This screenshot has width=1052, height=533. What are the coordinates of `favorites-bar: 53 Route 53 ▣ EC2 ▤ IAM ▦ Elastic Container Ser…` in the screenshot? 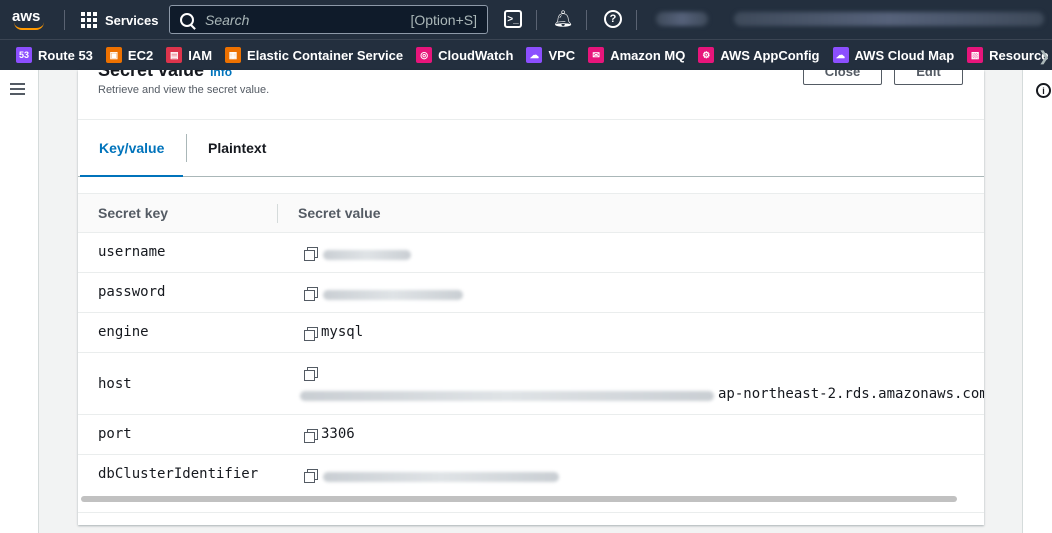 It's located at (526, 54).